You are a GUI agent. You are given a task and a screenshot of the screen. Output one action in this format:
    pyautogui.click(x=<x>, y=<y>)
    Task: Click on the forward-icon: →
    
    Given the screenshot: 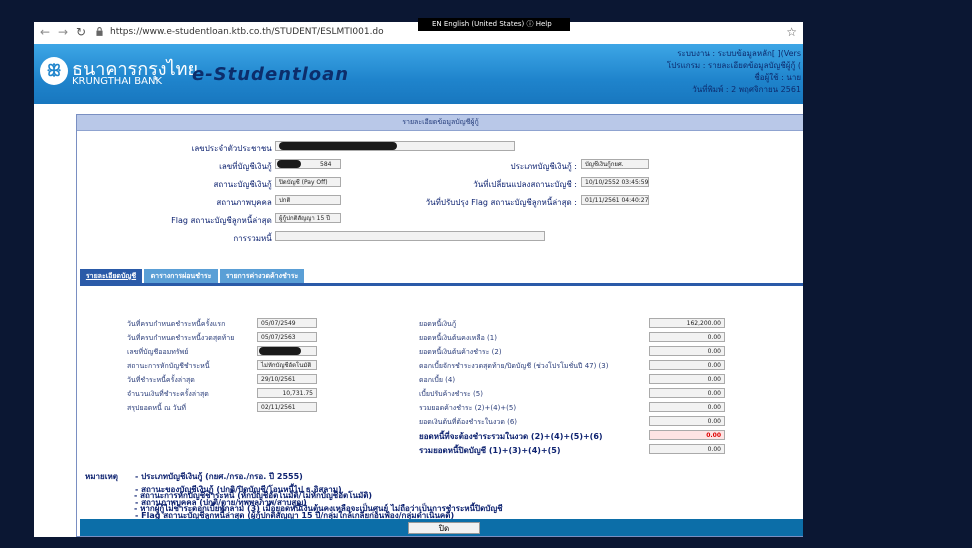 What is the action you would take?
    pyautogui.click(x=63, y=32)
    